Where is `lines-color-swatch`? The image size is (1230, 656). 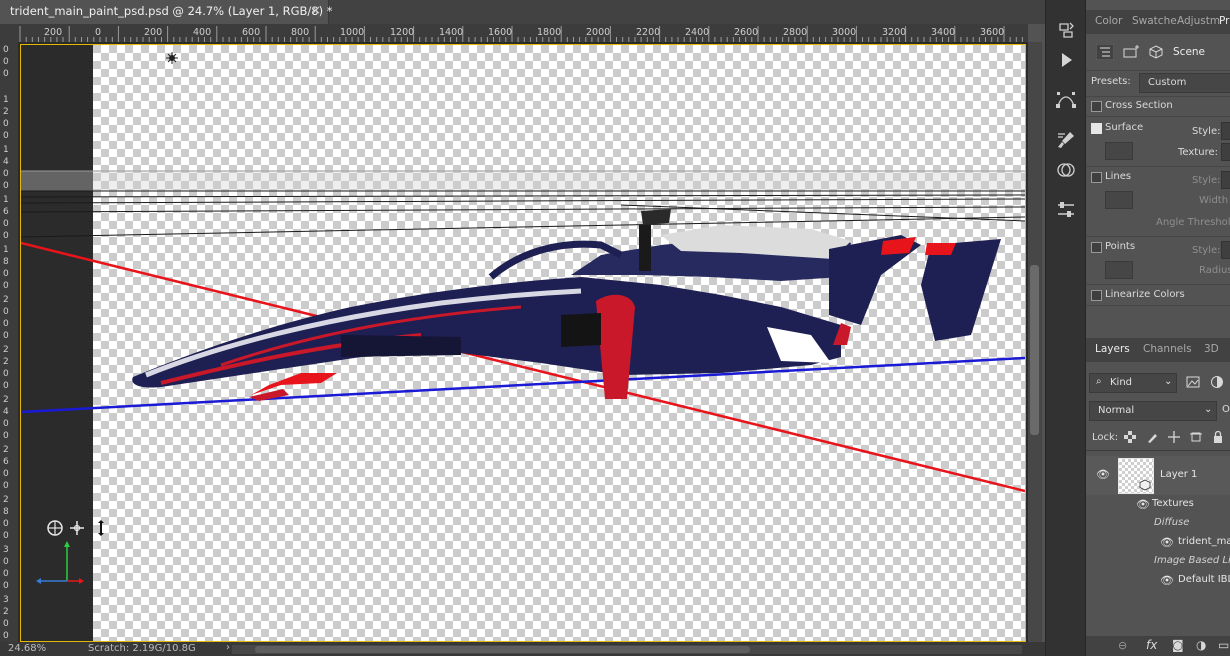
lines-color-swatch is located at coordinates (1119, 200).